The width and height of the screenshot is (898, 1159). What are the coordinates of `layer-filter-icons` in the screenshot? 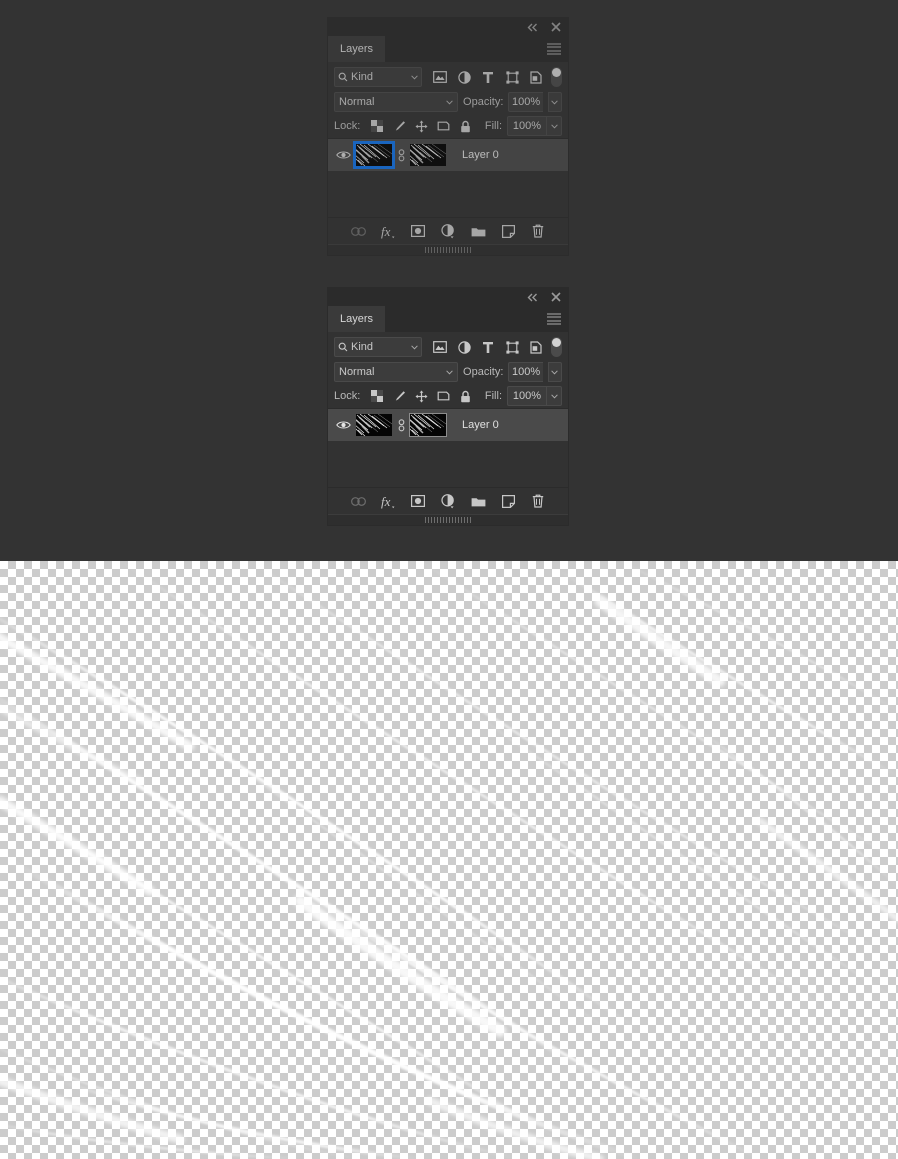 It's located at (495, 347).